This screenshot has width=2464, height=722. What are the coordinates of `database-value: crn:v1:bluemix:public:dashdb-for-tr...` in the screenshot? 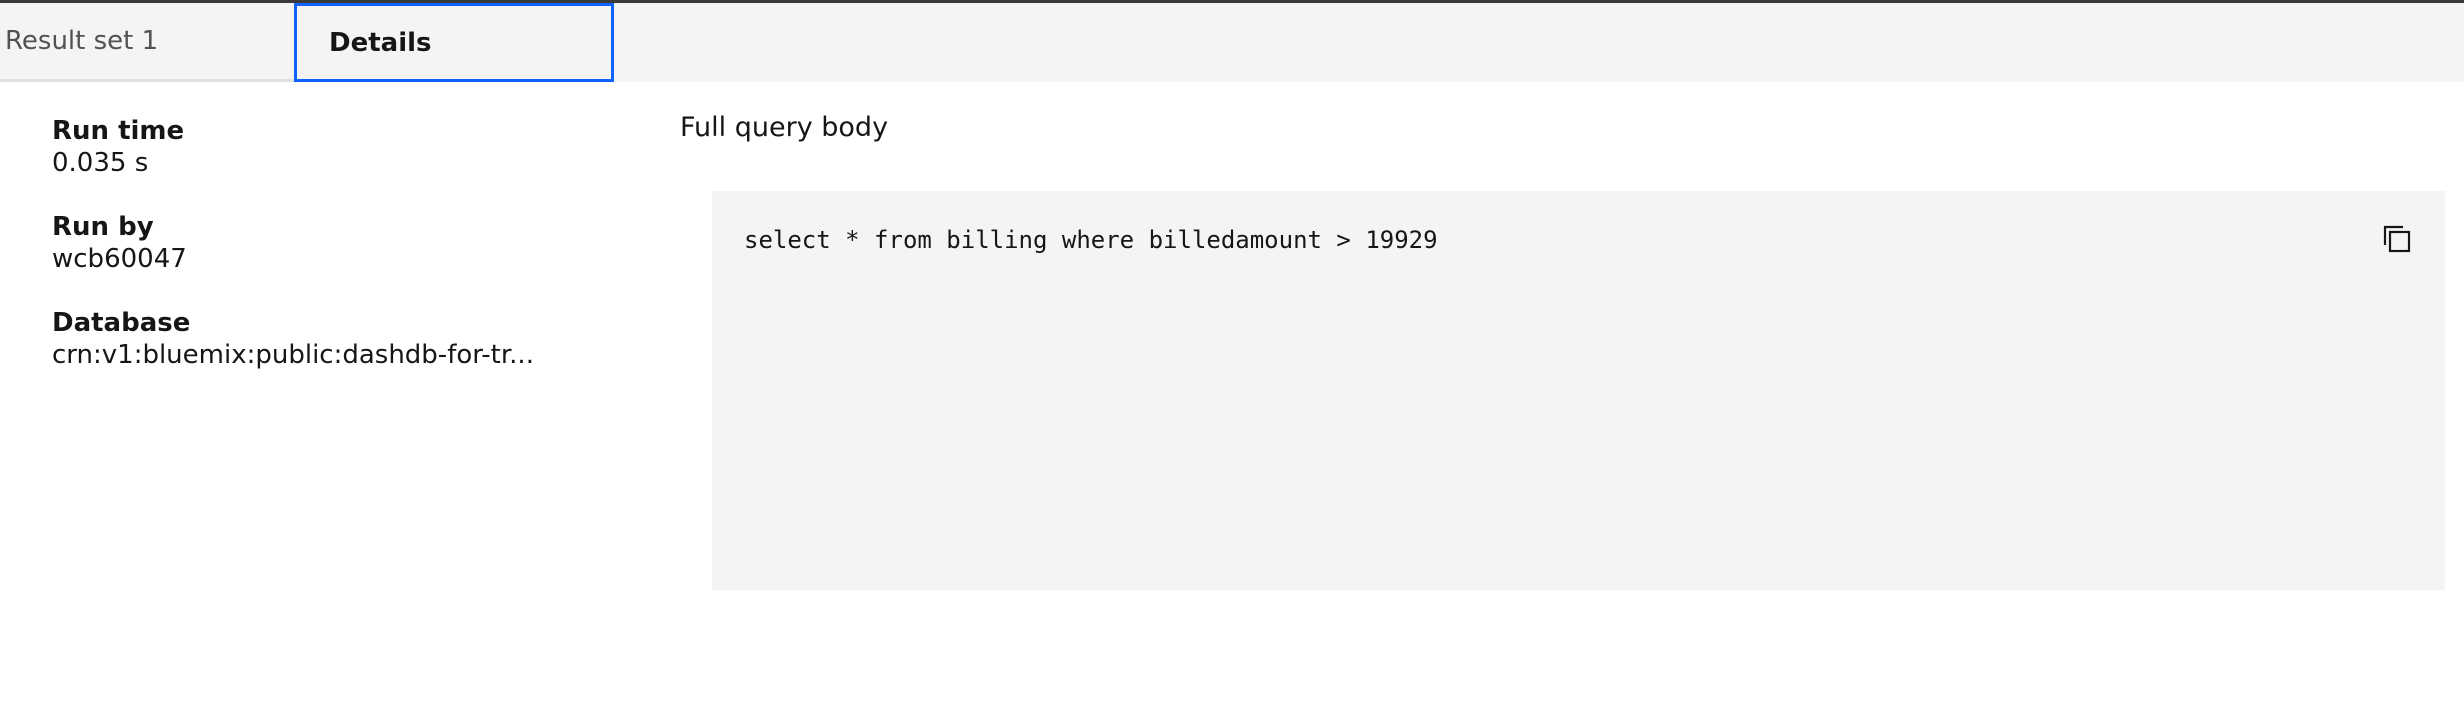 It's located at (293, 355).